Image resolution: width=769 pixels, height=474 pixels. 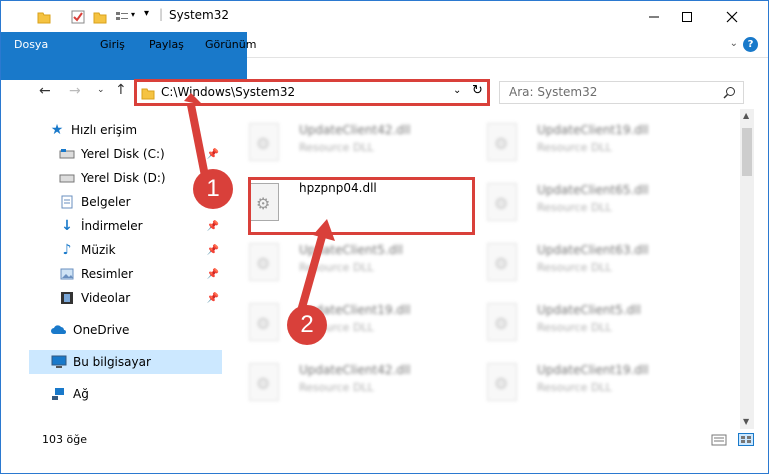 I want to click on arrow-2-head, so click(x=324, y=230).